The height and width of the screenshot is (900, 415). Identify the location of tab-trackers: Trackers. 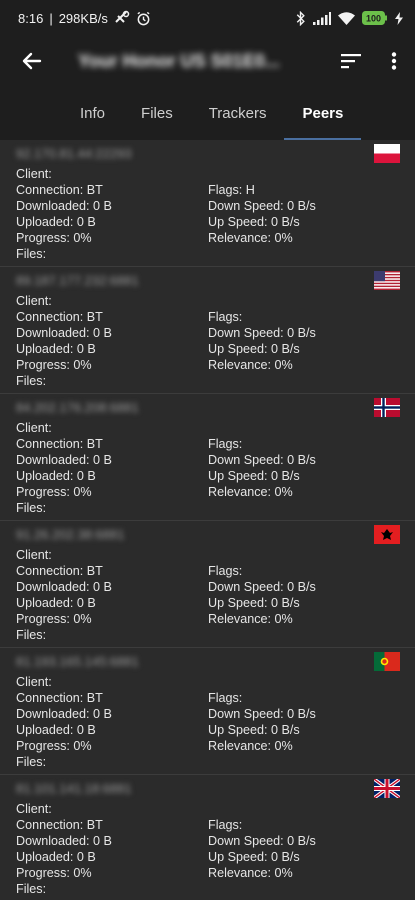
(238, 113).